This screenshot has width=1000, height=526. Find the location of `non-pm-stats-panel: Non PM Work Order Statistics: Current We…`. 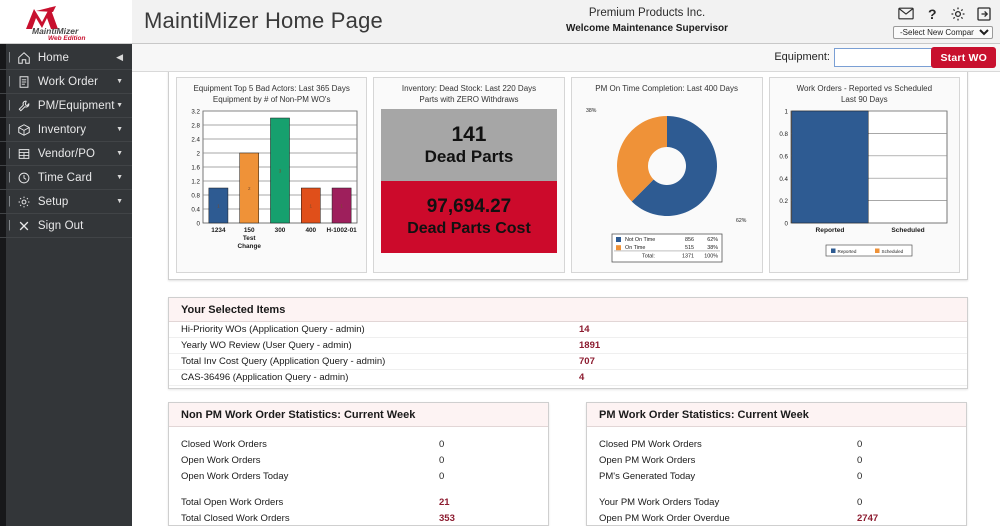

non-pm-stats-panel: Non PM Work Order Statistics: Current We… is located at coordinates (358, 464).